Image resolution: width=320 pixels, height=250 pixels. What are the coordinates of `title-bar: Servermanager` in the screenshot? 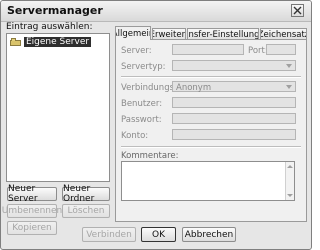 It's located at (156, 11).